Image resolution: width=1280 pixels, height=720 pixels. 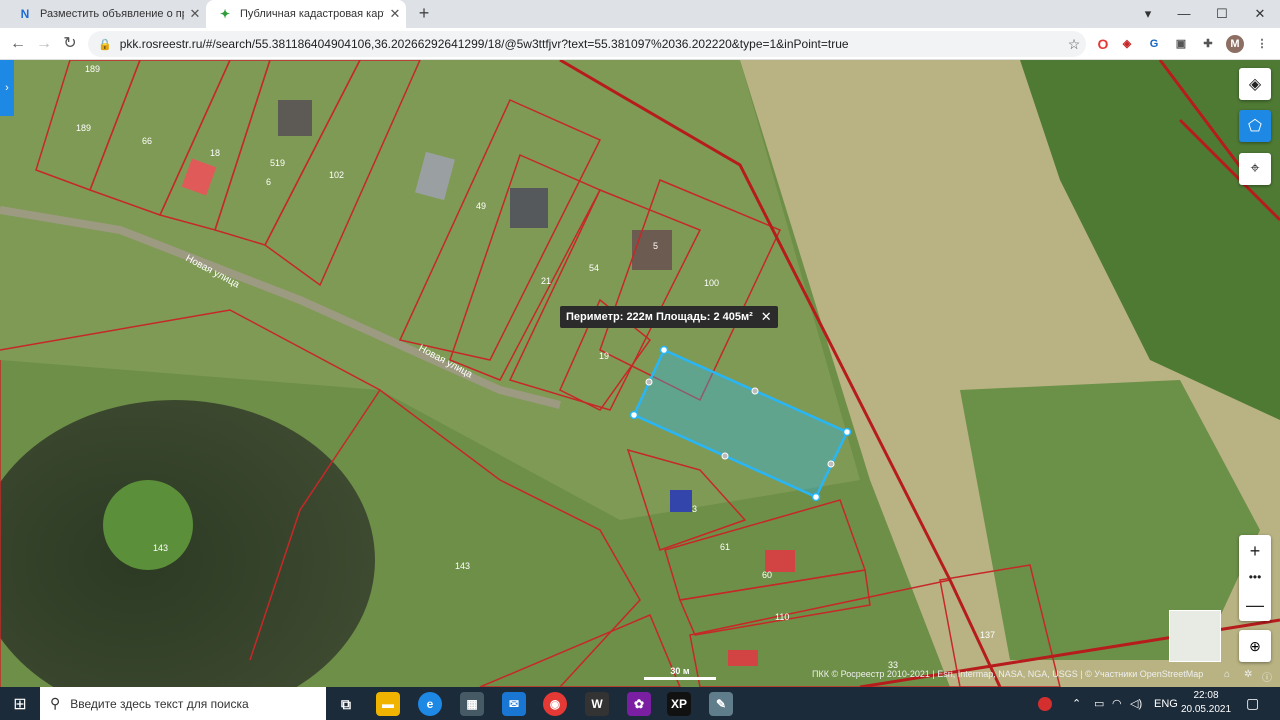 I want to click on search-placeholder: Введите здесь текст для поиска, so click(x=159, y=703).